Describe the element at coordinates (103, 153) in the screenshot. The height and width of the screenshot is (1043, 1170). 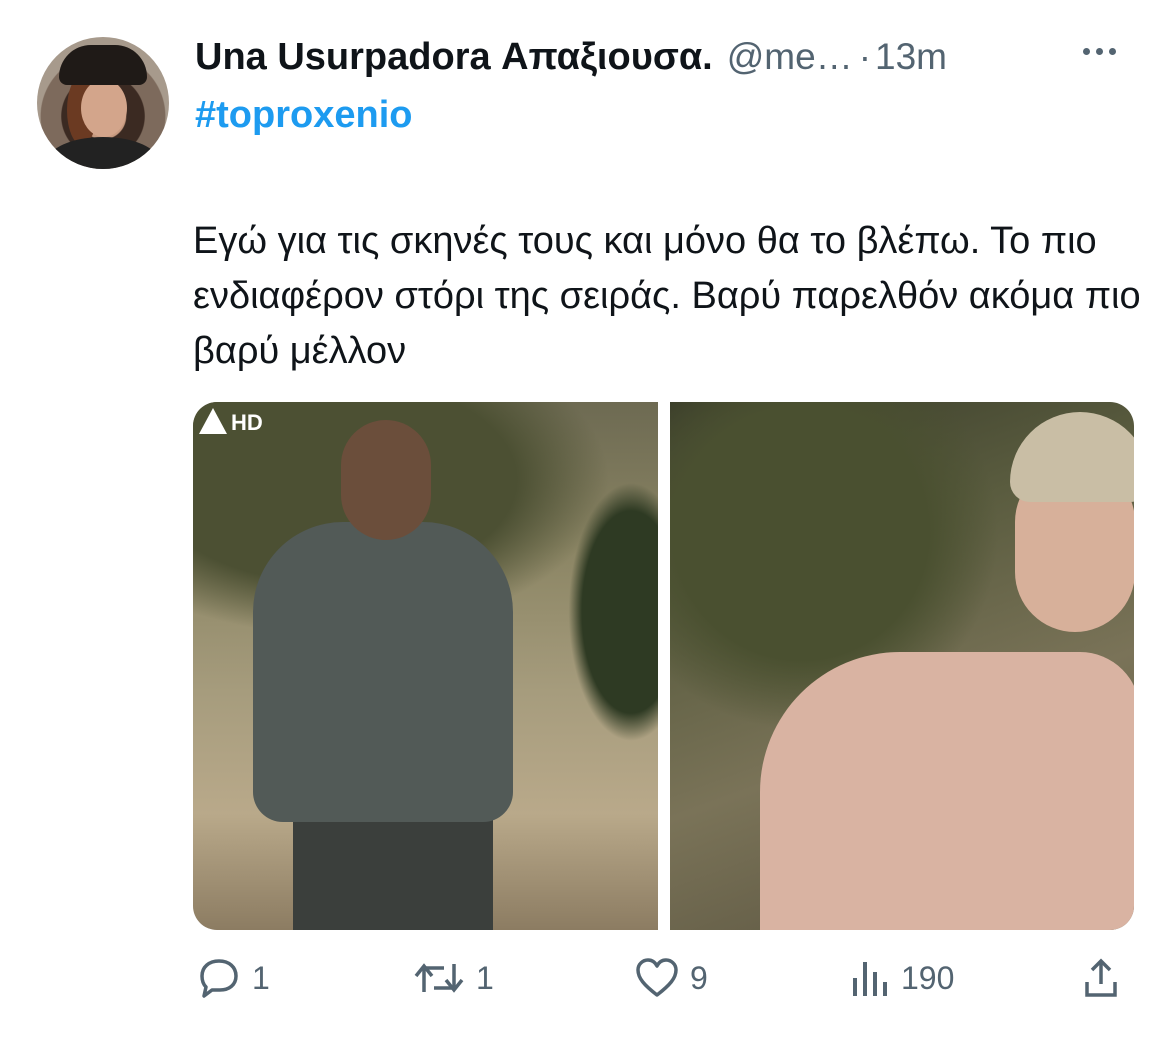
I see `avatar-coat` at that location.